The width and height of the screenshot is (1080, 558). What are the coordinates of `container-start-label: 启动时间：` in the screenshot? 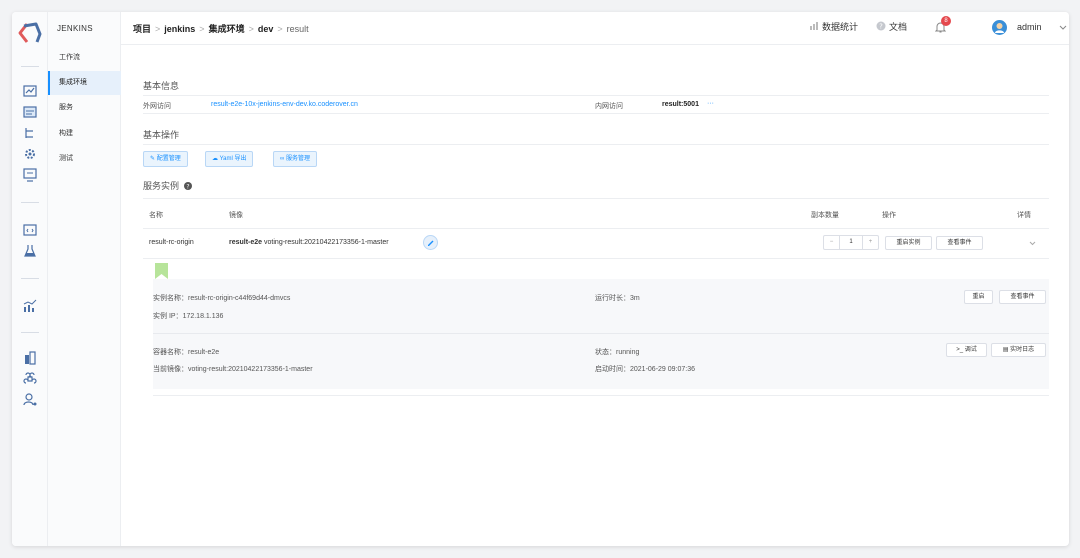 It's located at (612, 369).